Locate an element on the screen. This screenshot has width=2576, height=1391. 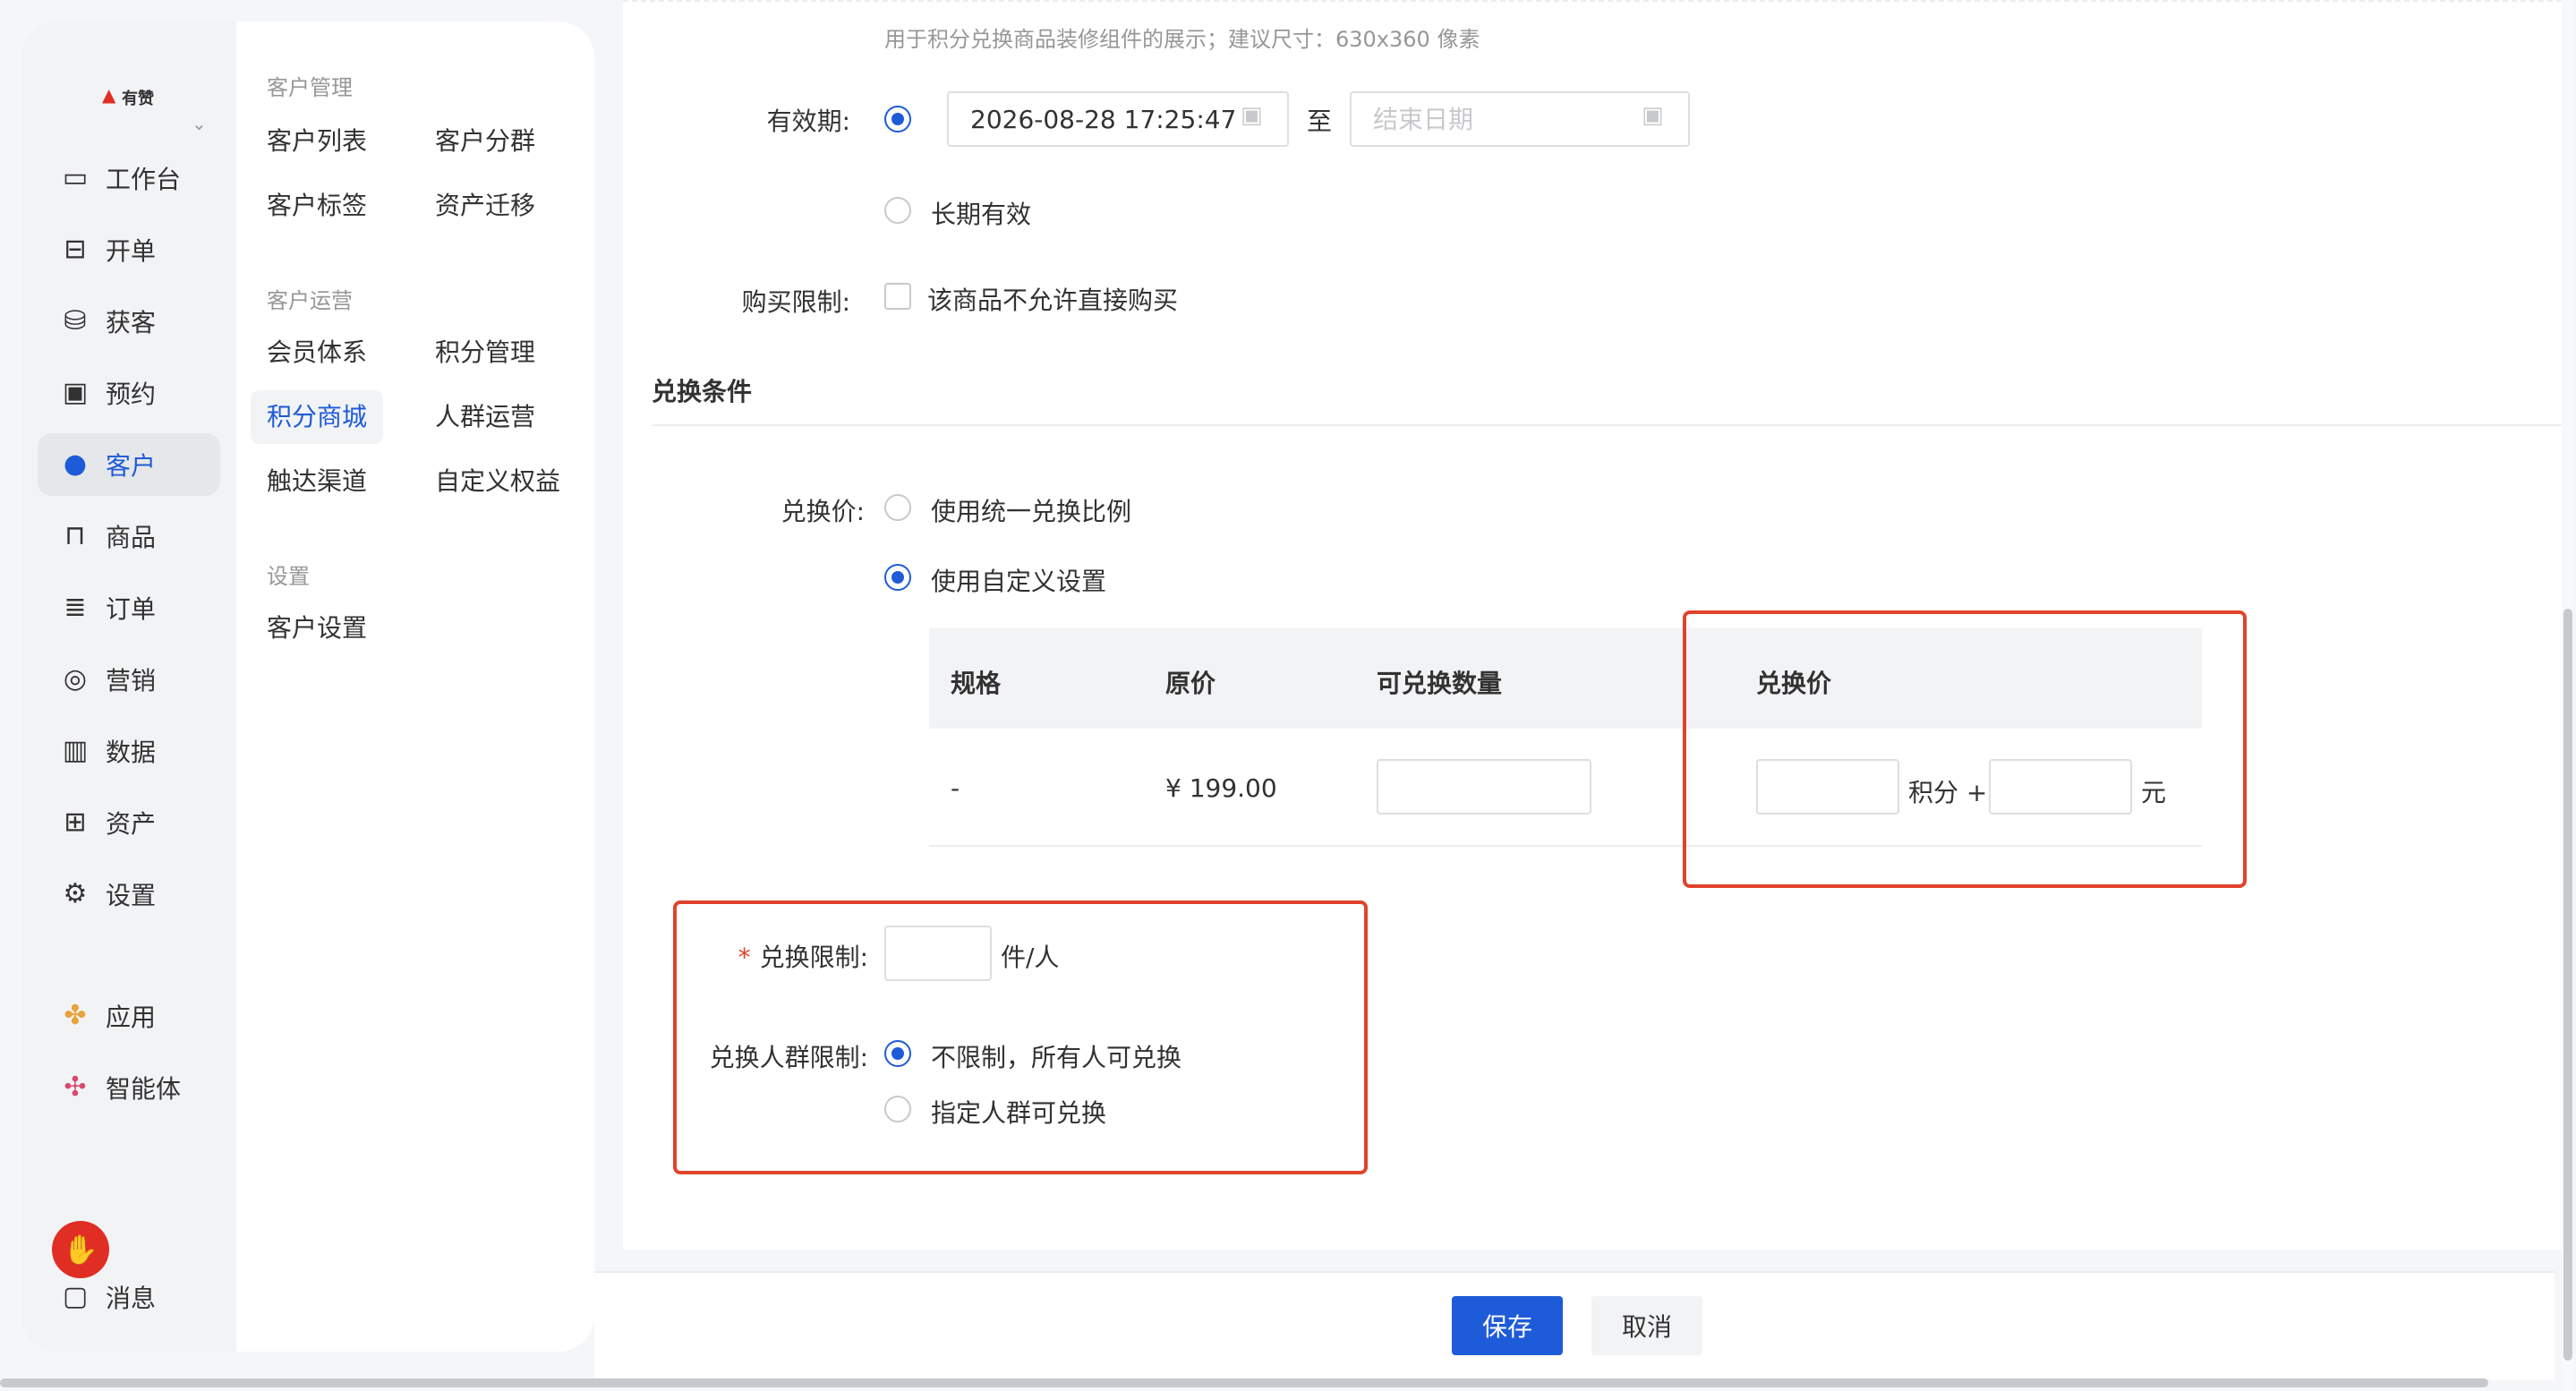
nav-item-label: 获客 is located at coordinates (131, 322).